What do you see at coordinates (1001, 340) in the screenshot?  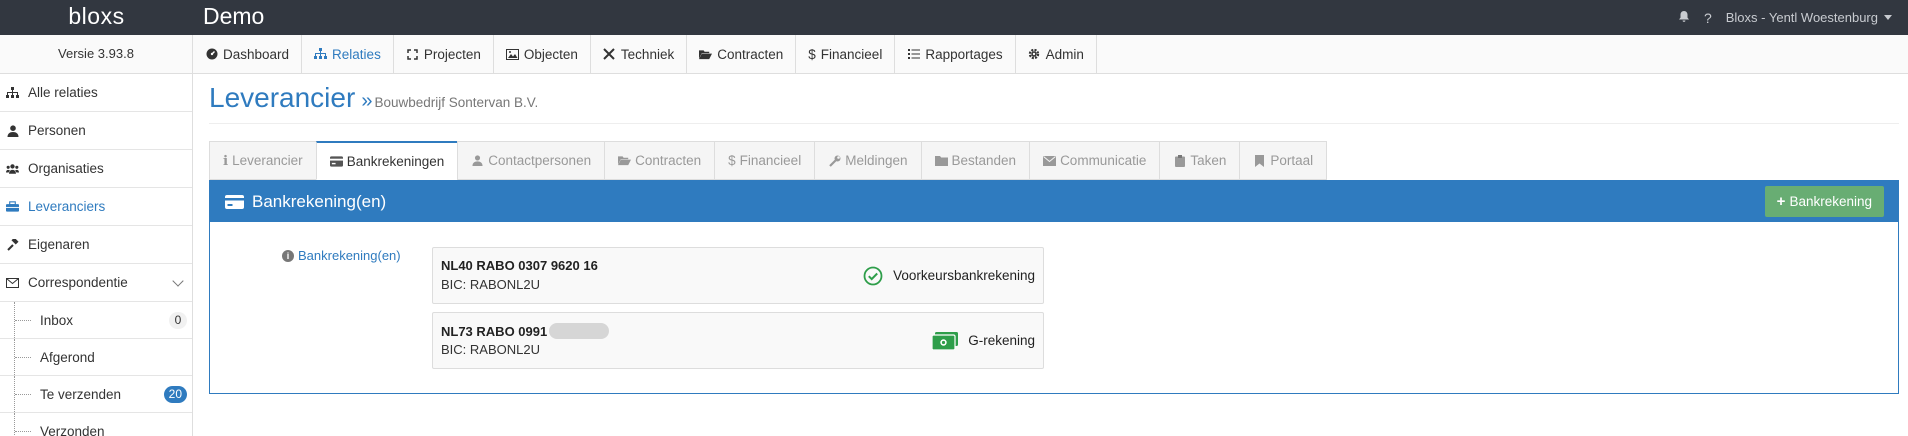 I see `account-tag-label: G-rekening` at bounding box center [1001, 340].